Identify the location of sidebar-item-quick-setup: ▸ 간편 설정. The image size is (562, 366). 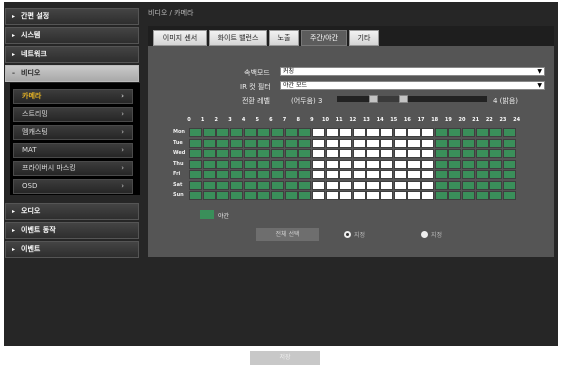
(72, 16).